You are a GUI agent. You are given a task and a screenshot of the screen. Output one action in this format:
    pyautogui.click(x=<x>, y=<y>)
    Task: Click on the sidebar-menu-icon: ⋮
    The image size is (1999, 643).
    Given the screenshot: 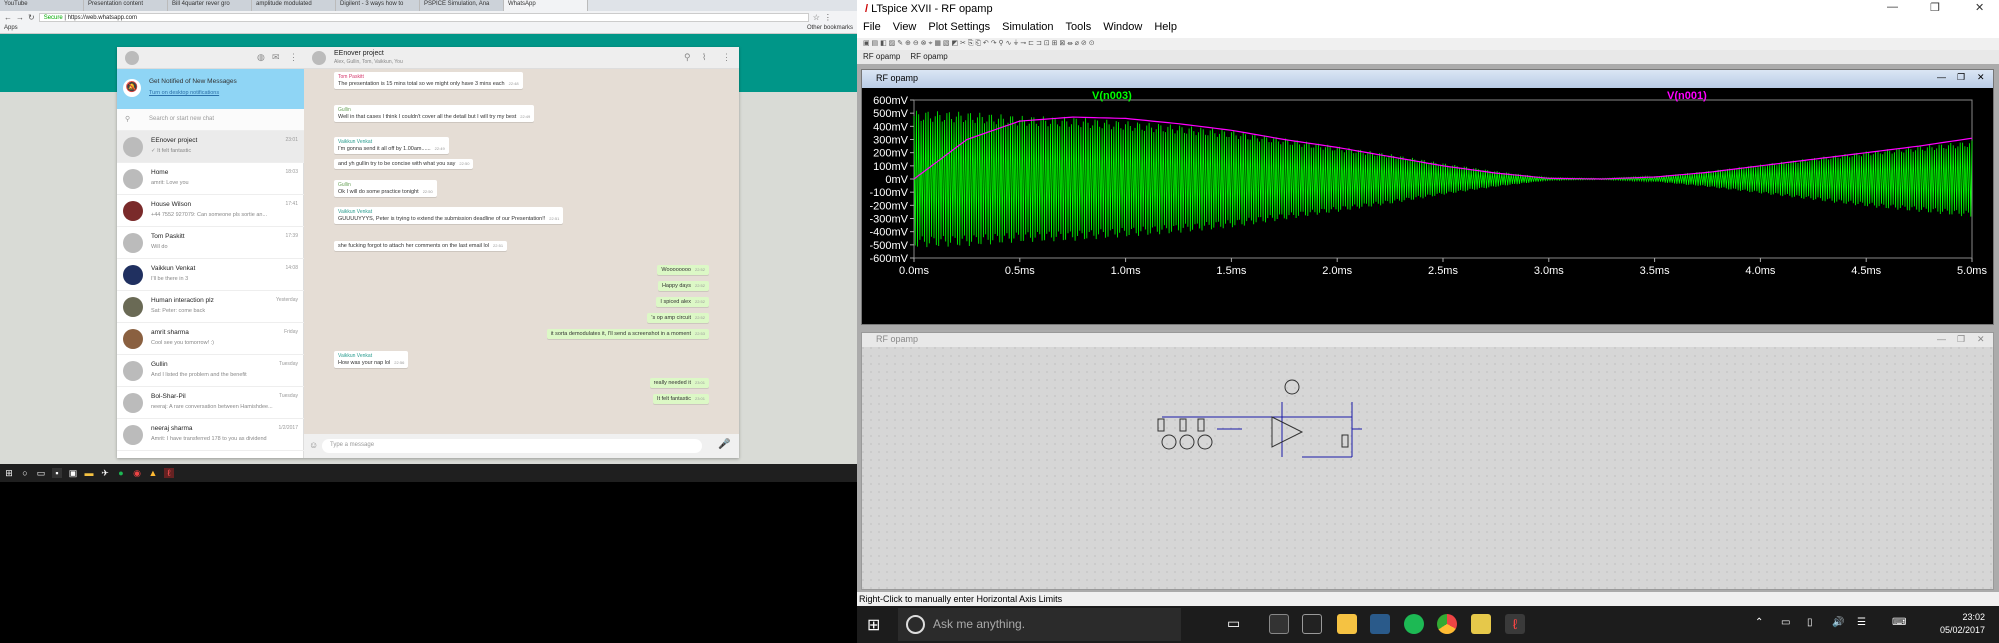 What is the action you would take?
    pyautogui.click(x=293, y=57)
    